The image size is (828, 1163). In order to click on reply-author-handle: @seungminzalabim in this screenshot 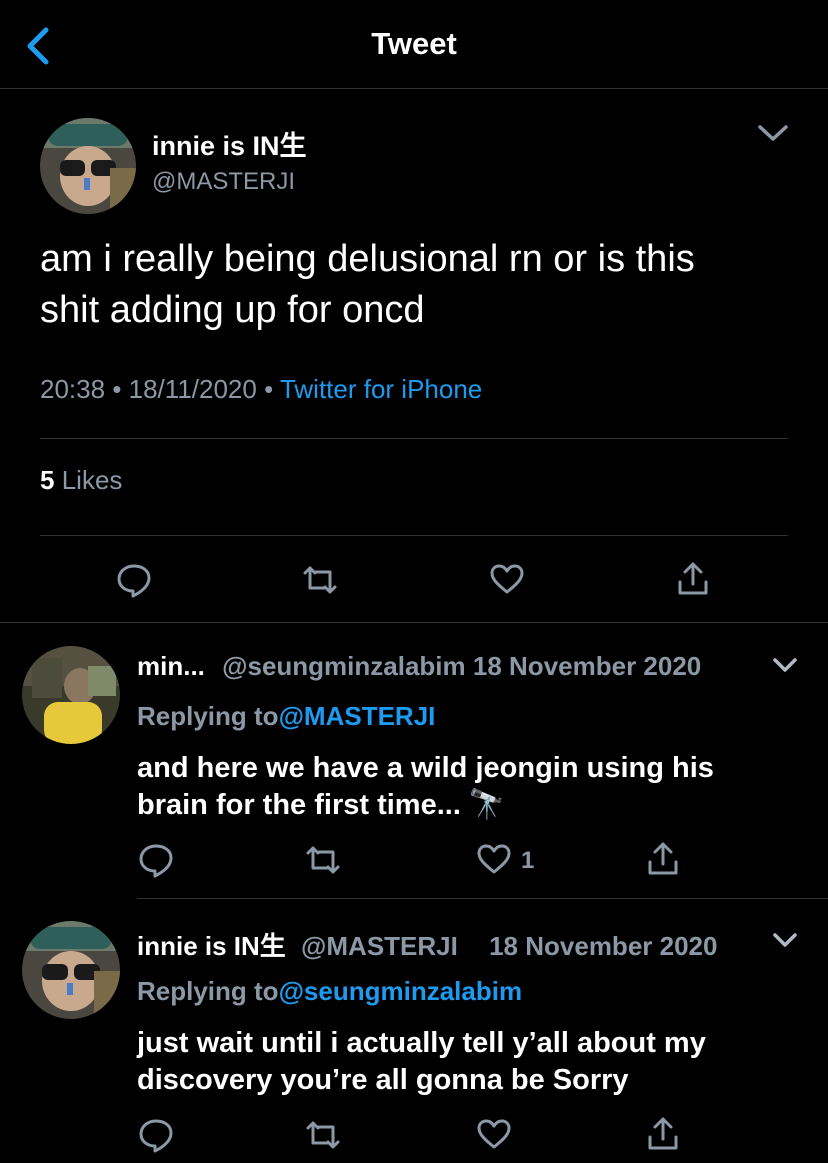, I will do `click(344, 666)`.